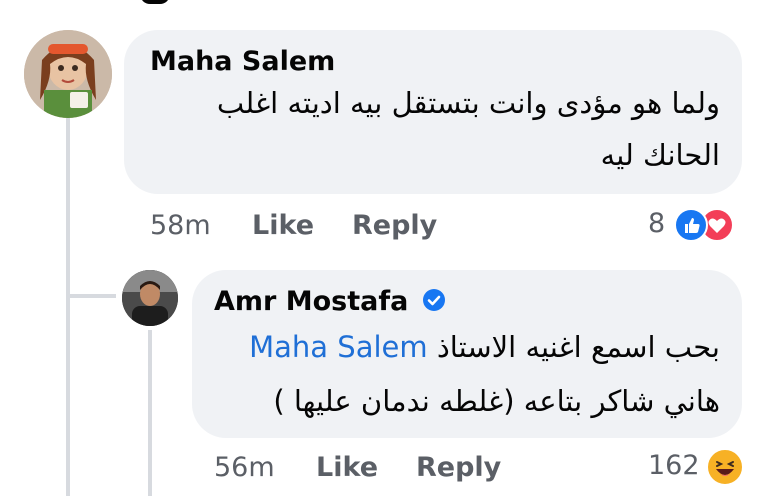  Describe the element at coordinates (674, 465) in the screenshot. I see `reaction-count: 162` at that location.